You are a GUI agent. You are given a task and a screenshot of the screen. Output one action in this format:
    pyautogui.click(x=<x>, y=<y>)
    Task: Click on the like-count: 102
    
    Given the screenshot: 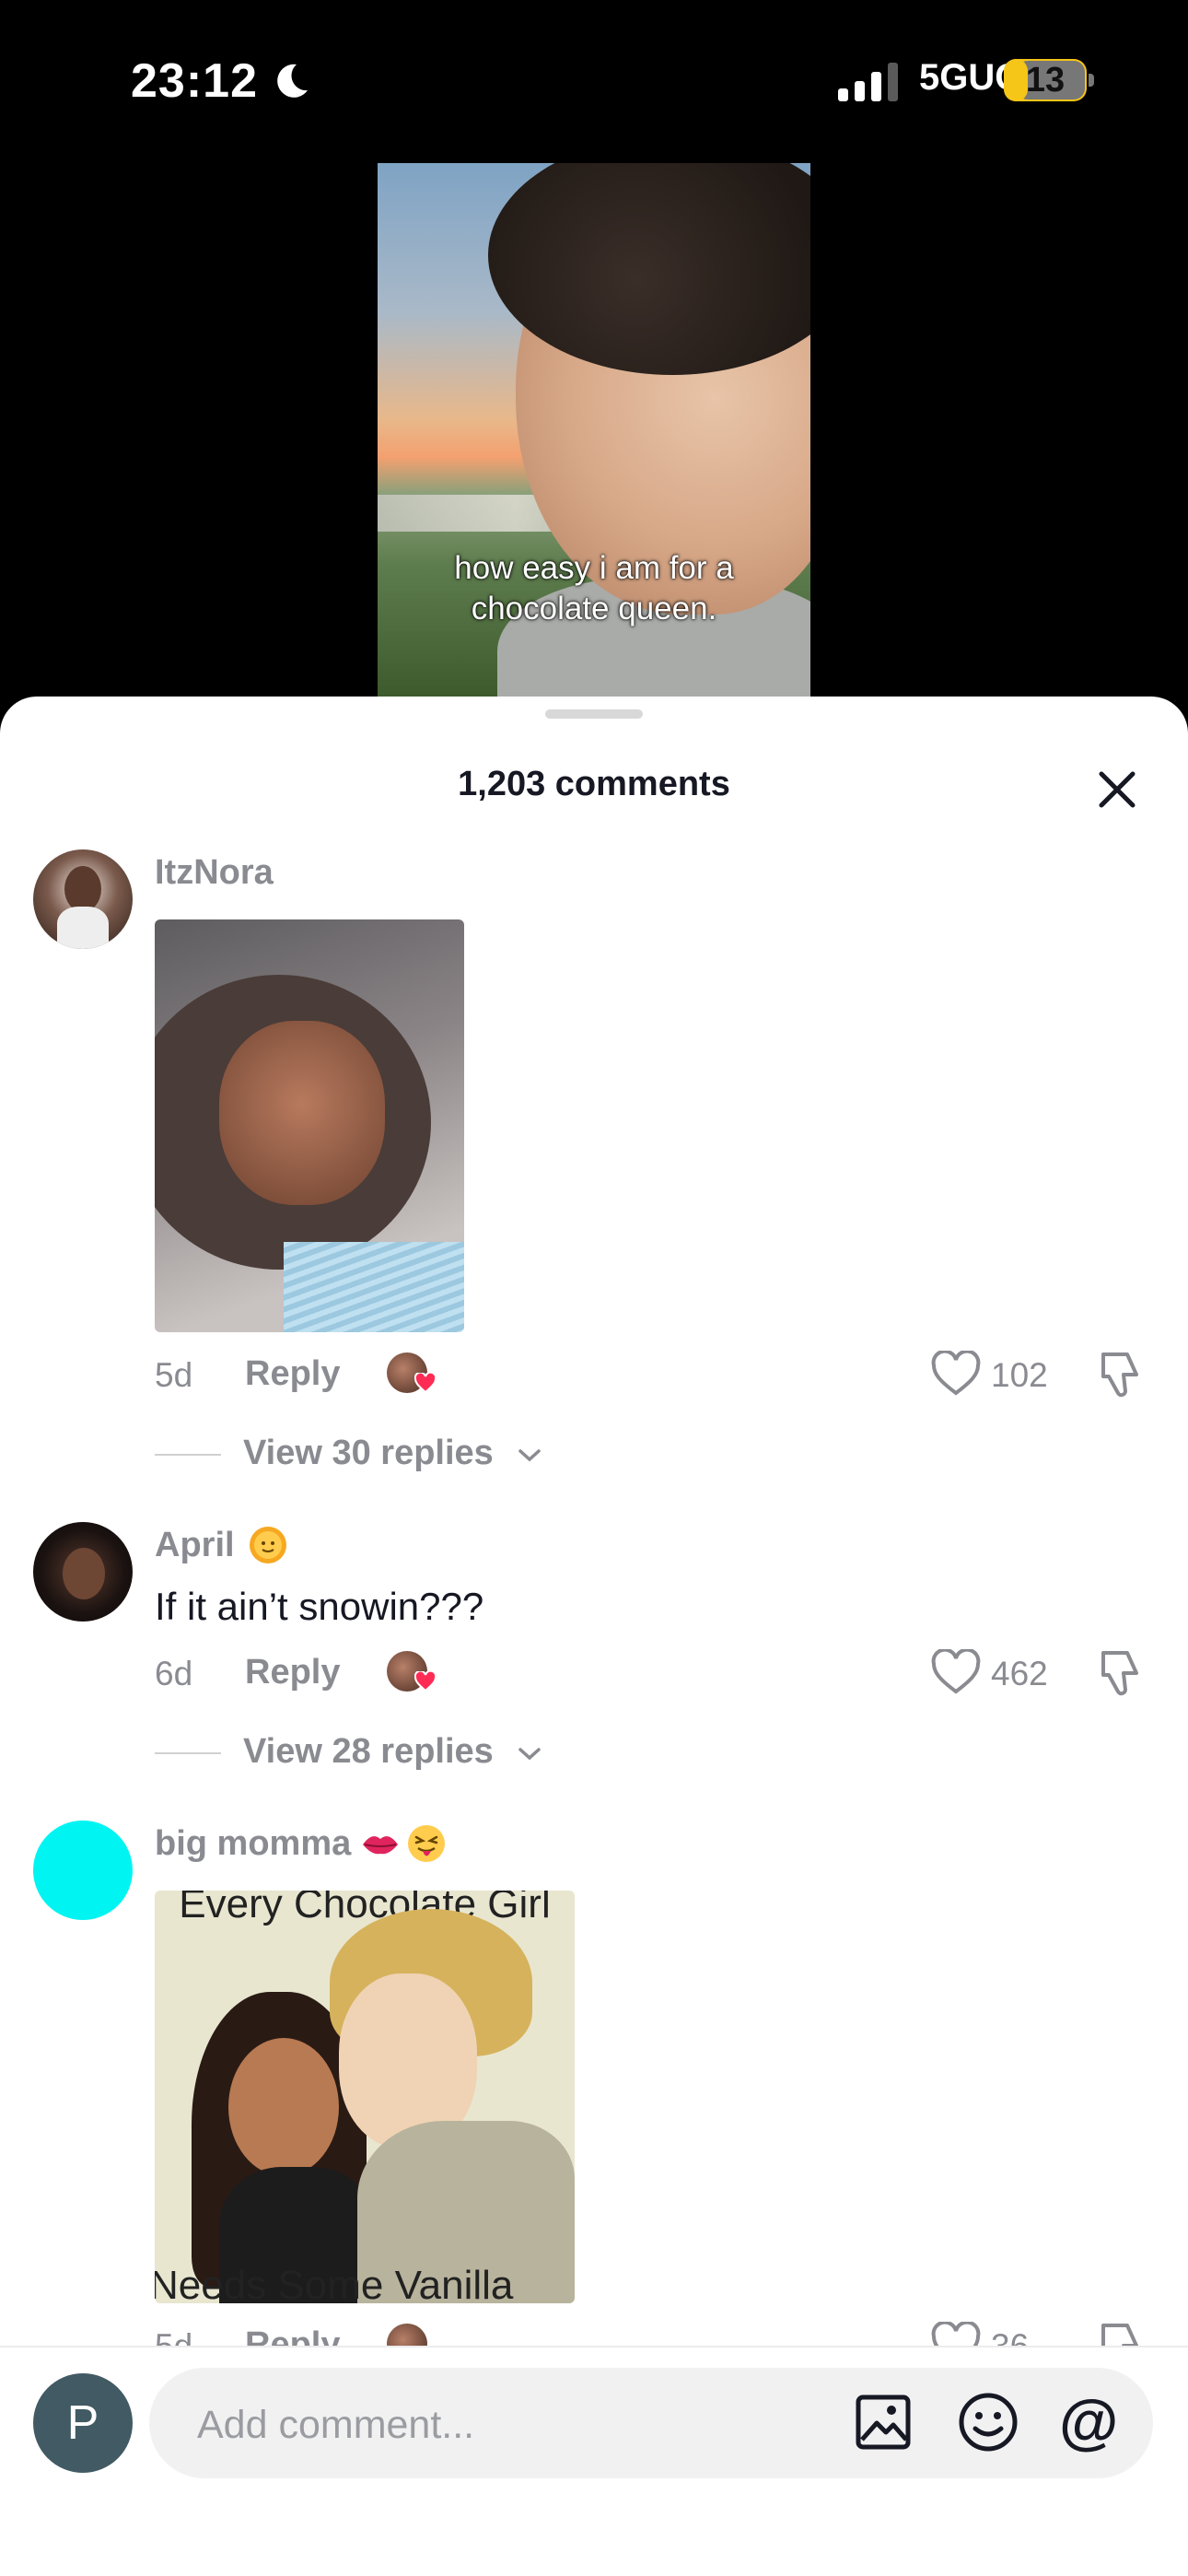 What is the action you would take?
    pyautogui.click(x=1019, y=1375)
    